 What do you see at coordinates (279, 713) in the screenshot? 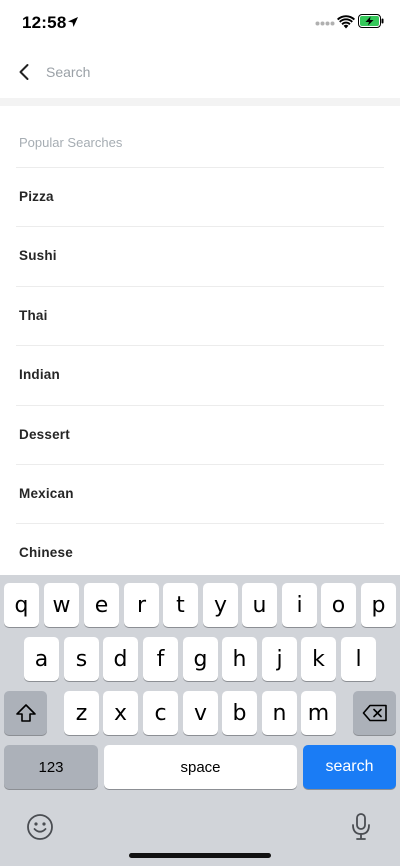
I see `key-n: n` at bounding box center [279, 713].